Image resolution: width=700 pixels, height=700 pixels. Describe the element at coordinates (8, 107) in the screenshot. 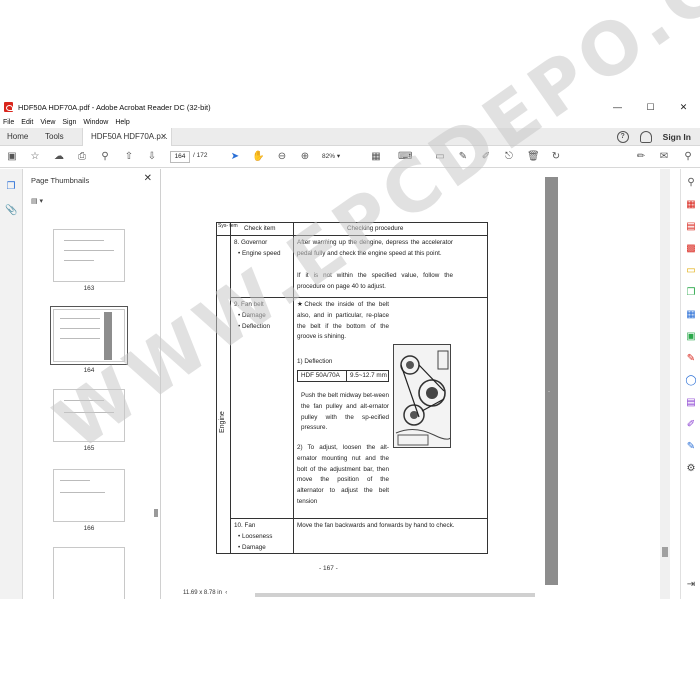

I see `acrobat-logo-icon` at that location.